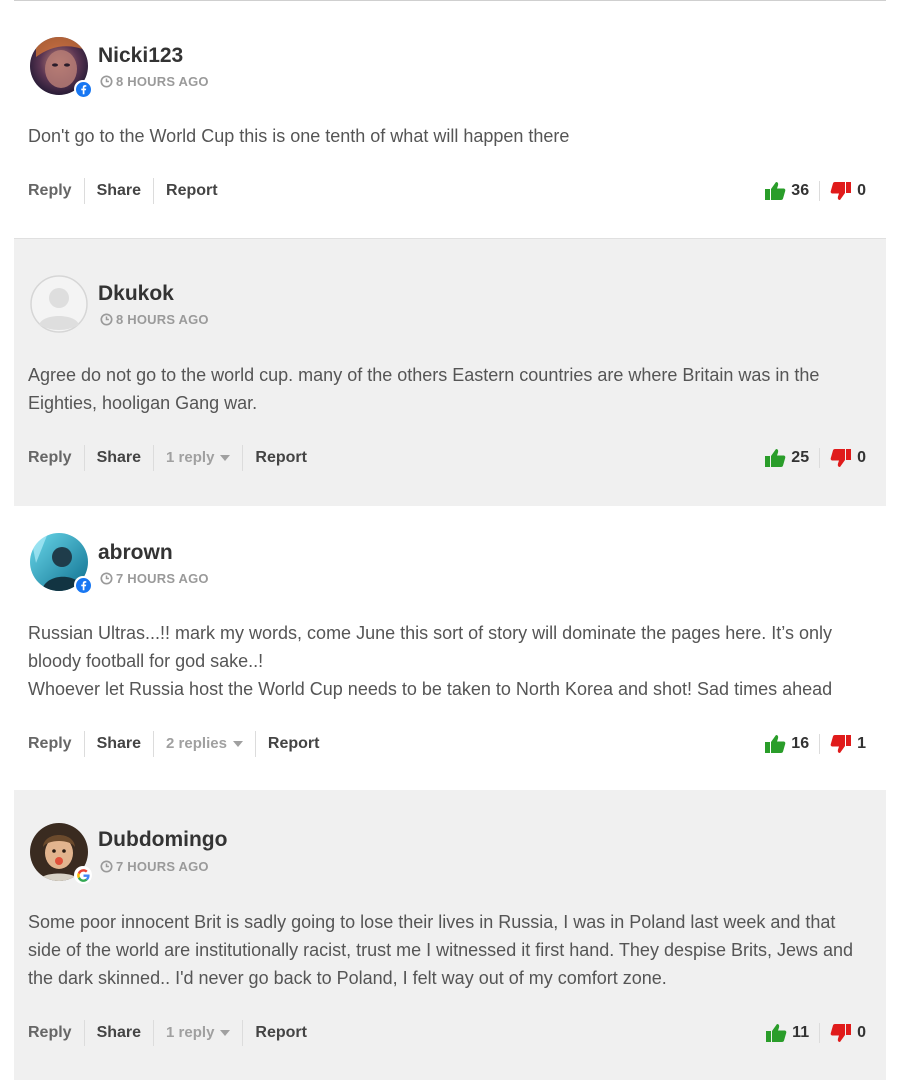 Image resolution: width=900 pixels, height=1080 pixels. I want to click on username: Dubdomingo, so click(162, 840).